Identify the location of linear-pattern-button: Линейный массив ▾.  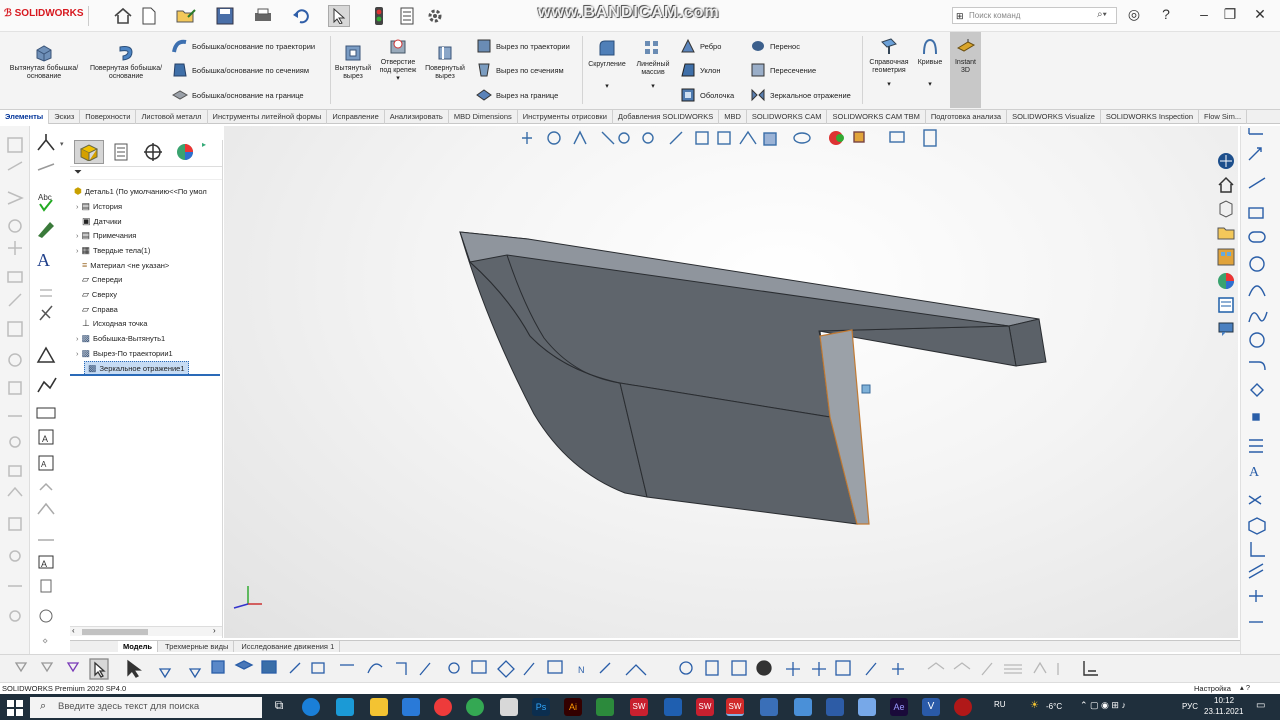
(653, 64).